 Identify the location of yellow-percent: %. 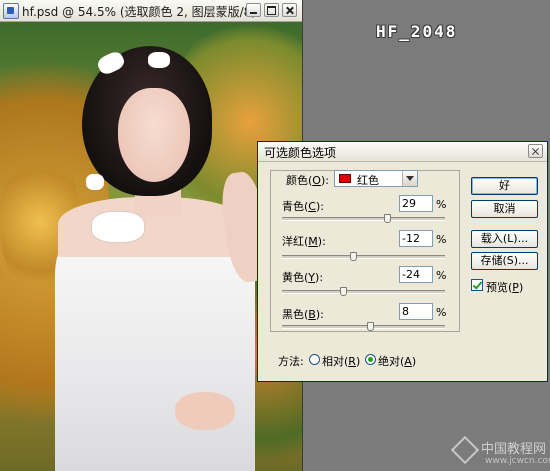
(441, 275).